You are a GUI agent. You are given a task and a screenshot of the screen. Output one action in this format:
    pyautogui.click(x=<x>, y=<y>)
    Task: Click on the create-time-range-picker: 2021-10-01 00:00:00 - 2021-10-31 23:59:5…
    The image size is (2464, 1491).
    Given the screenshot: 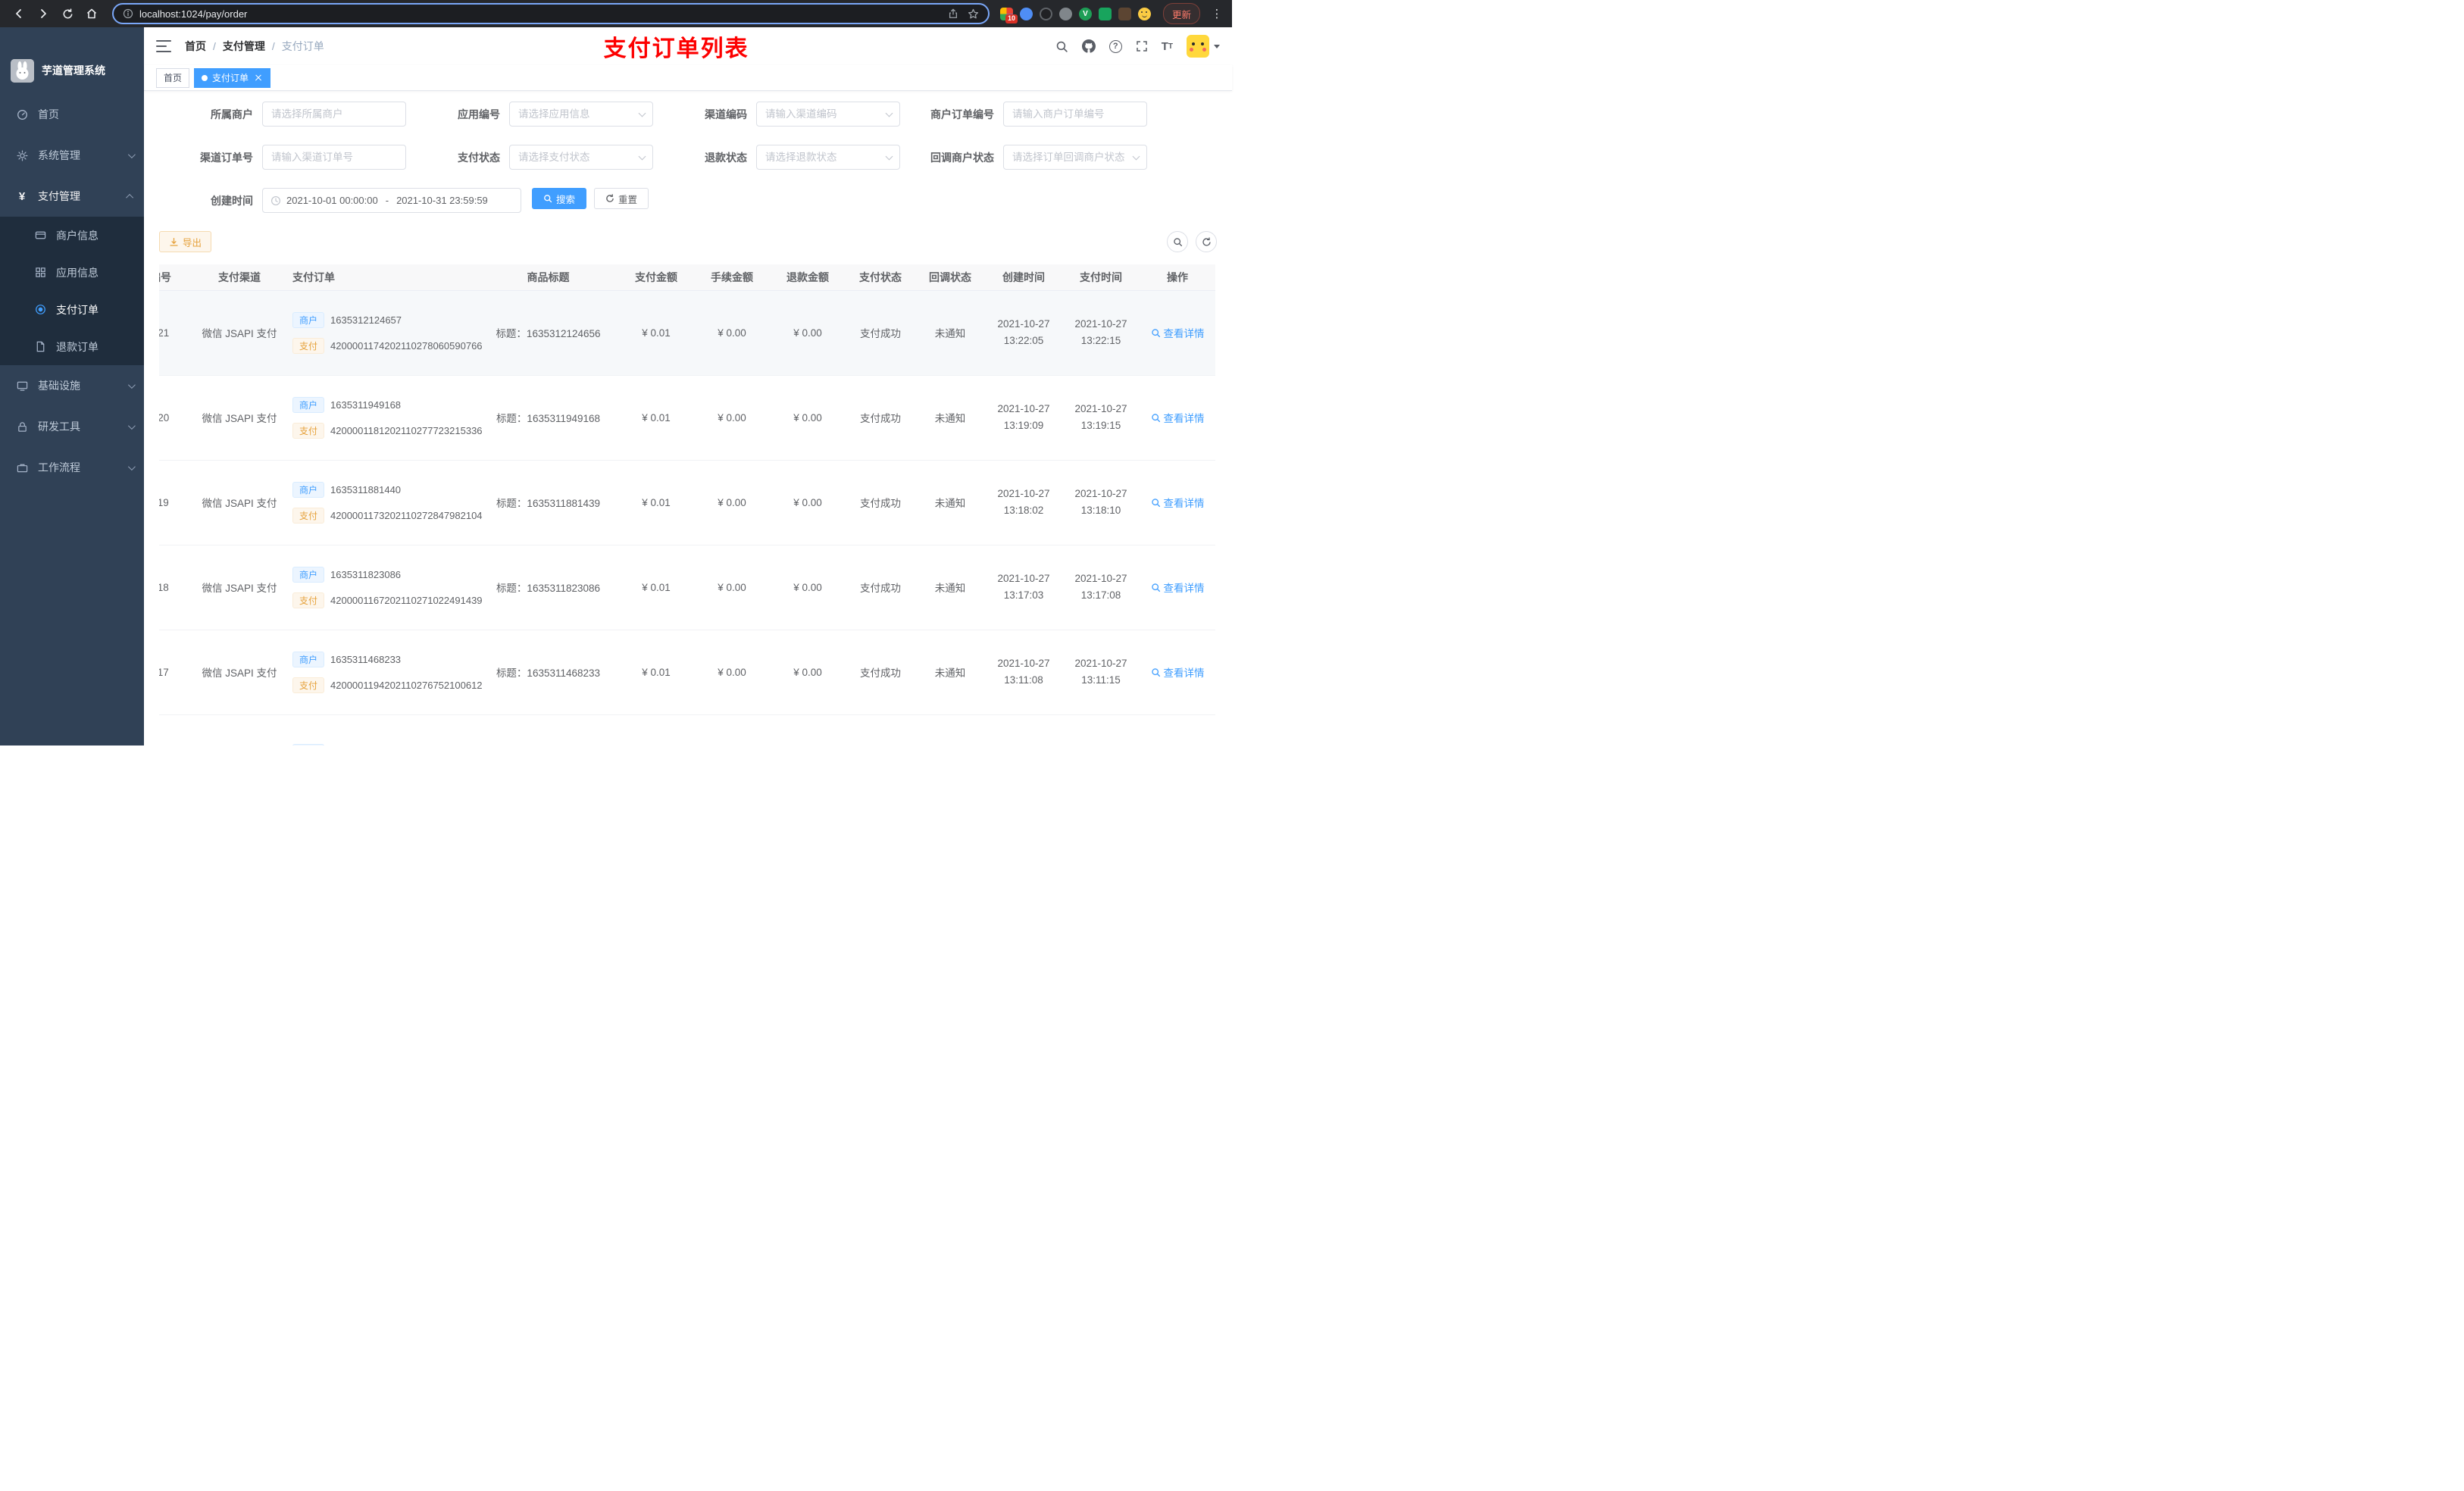 What is the action you would take?
    pyautogui.click(x=391, y=200)
    